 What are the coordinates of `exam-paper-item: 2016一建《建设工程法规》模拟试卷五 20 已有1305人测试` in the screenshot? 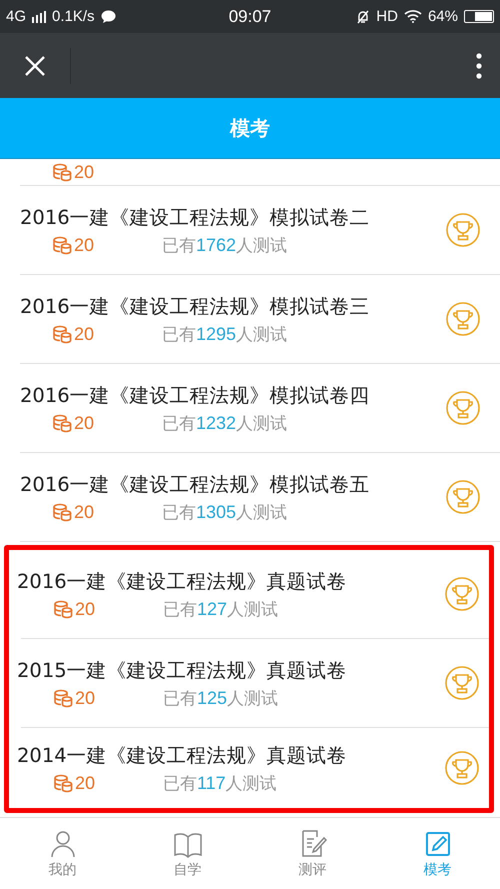 It's located at (260, 497).